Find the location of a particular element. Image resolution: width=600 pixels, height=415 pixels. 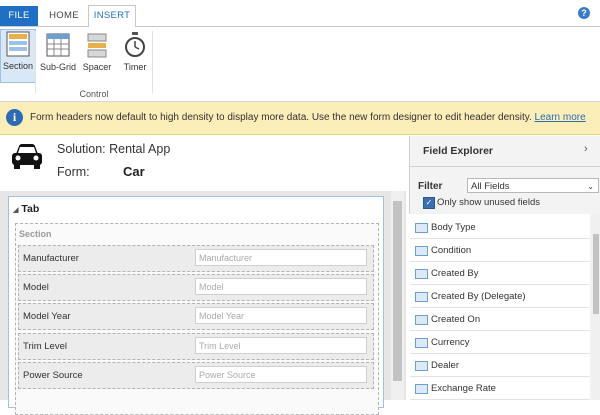

tab-home: HOME is located at coordinates (64, 16).